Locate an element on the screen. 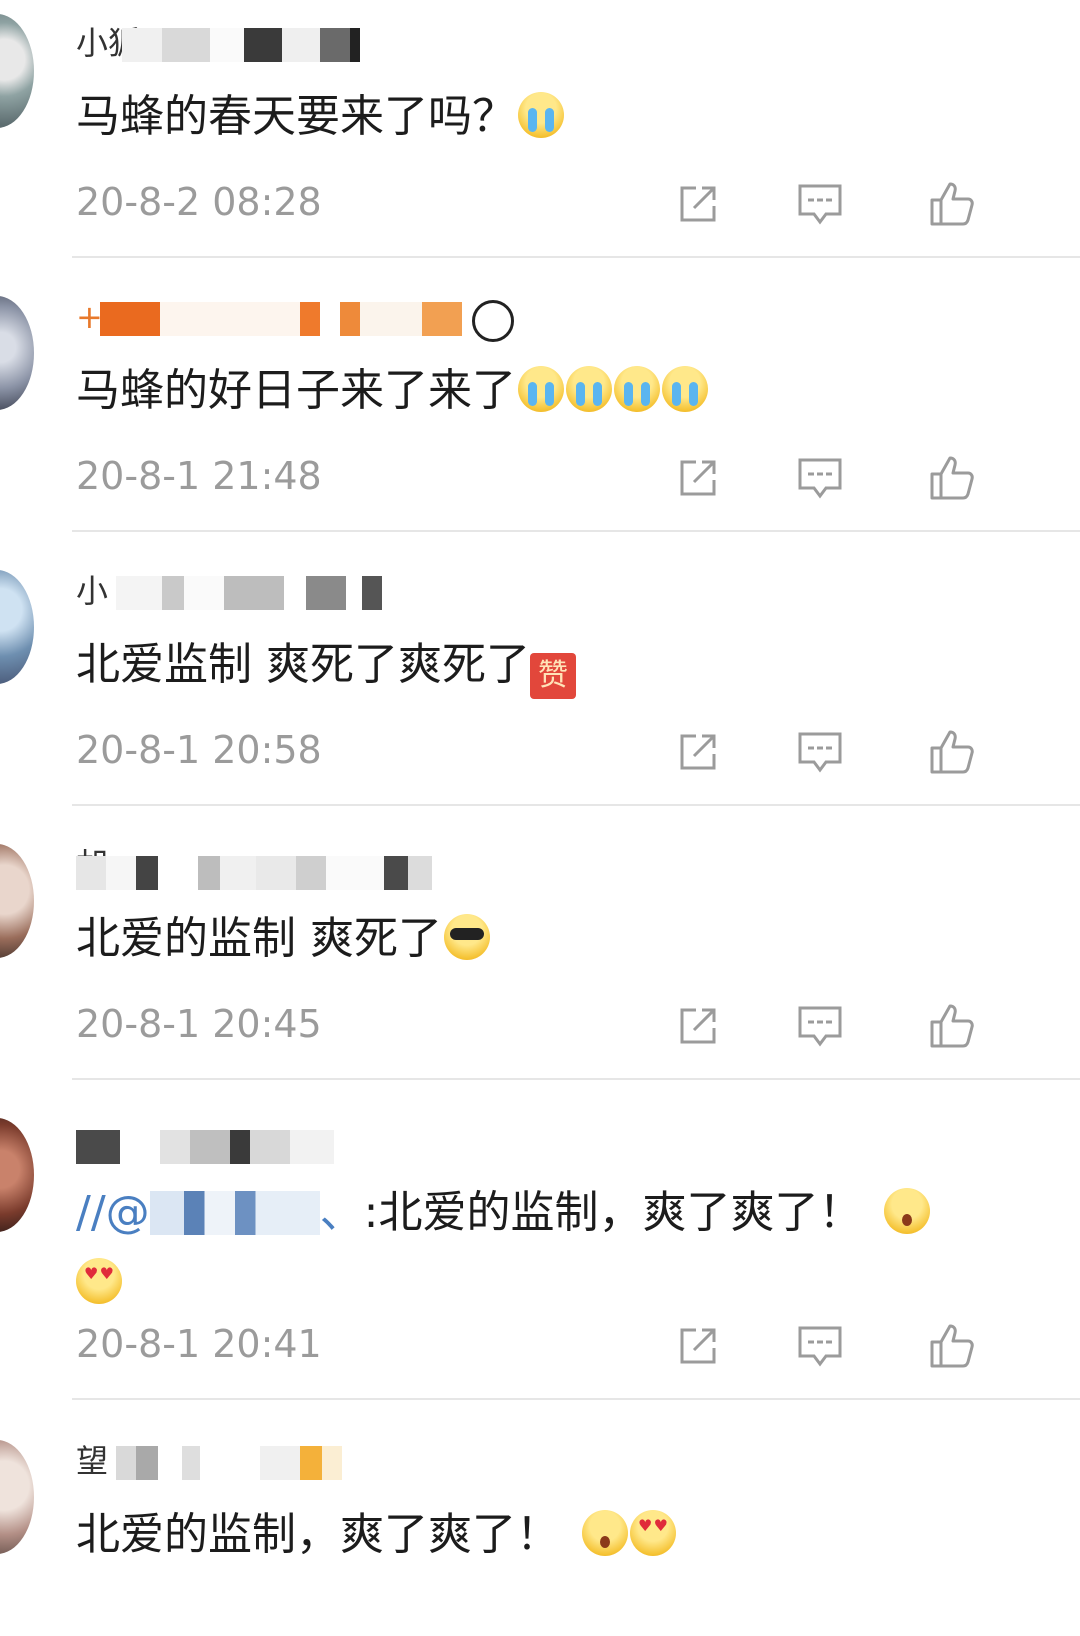 The image size is (1080, 1636). timestamp: 20-8-1 21:48 is located at coordinates (199, 476).